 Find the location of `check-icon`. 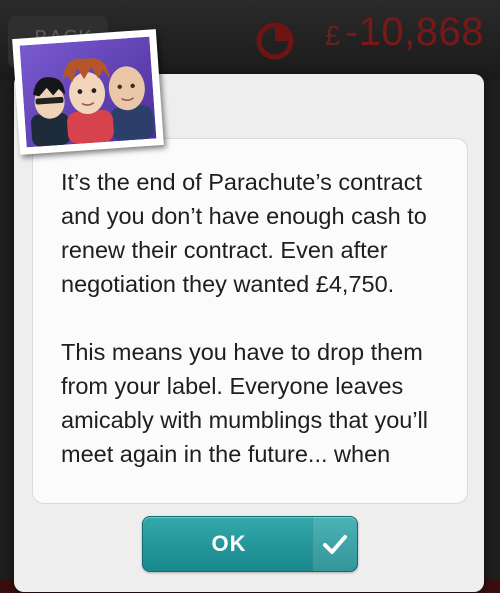

check-icon is located at coordinates (334, 544).